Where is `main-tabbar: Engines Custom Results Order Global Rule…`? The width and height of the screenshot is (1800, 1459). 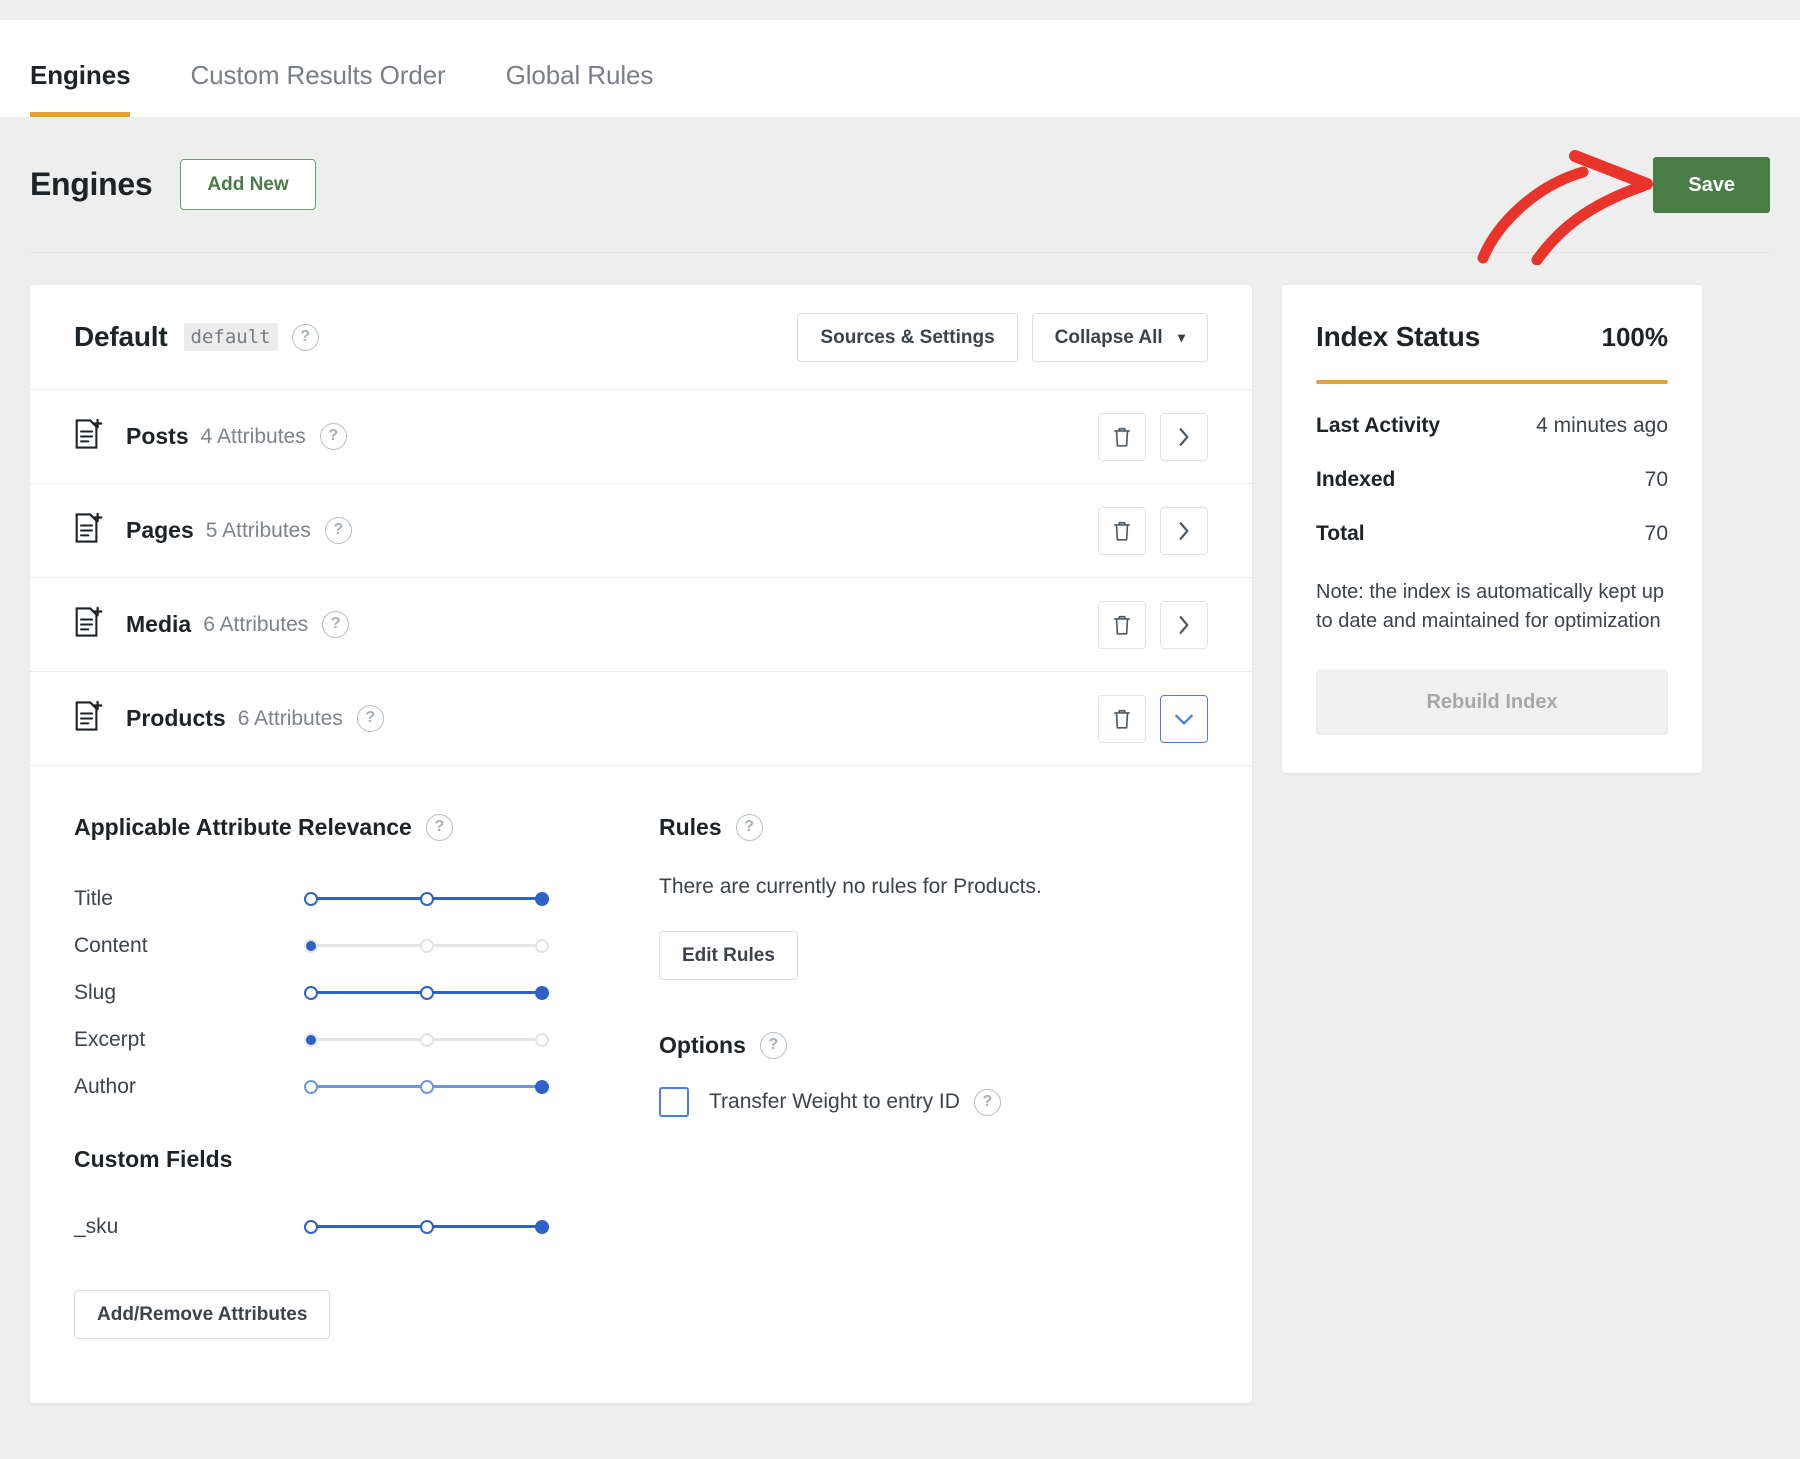
main-tabbar: Engines Custom Results Order Global Rule… is located at coordinates (900, 68).